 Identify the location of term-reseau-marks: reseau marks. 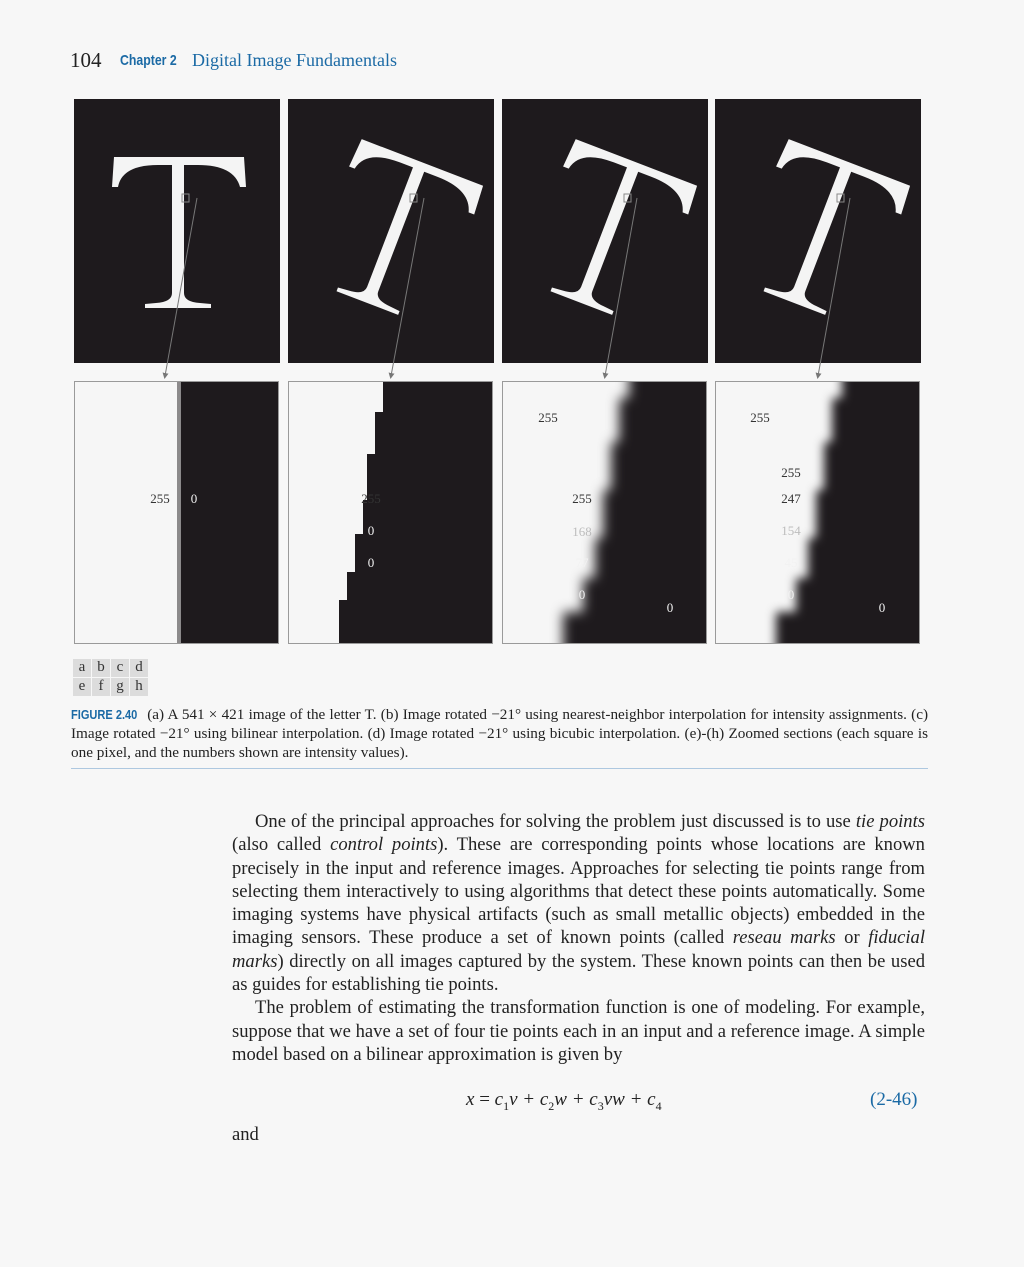
(784, 938).